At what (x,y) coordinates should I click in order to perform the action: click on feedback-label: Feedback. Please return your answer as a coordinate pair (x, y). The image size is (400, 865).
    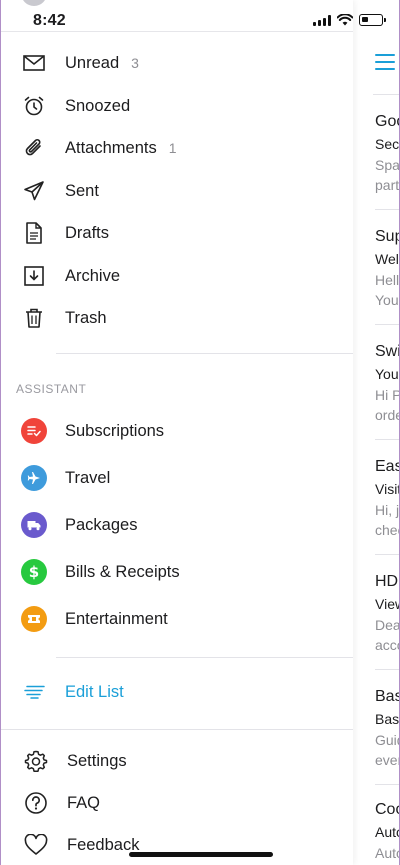
    Looking at the image, I should click on (103, 844).